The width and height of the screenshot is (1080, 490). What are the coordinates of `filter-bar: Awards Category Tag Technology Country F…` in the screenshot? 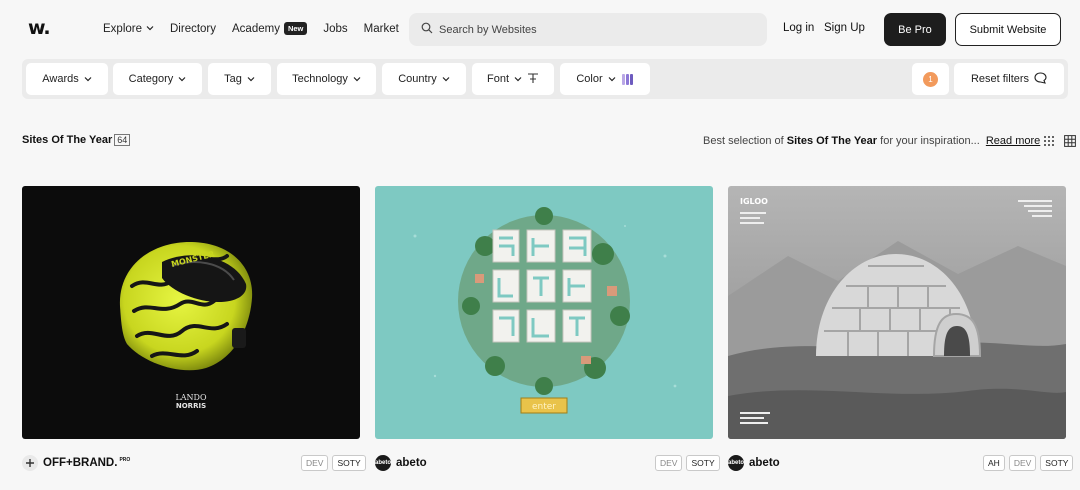 It's located at (545, 79).